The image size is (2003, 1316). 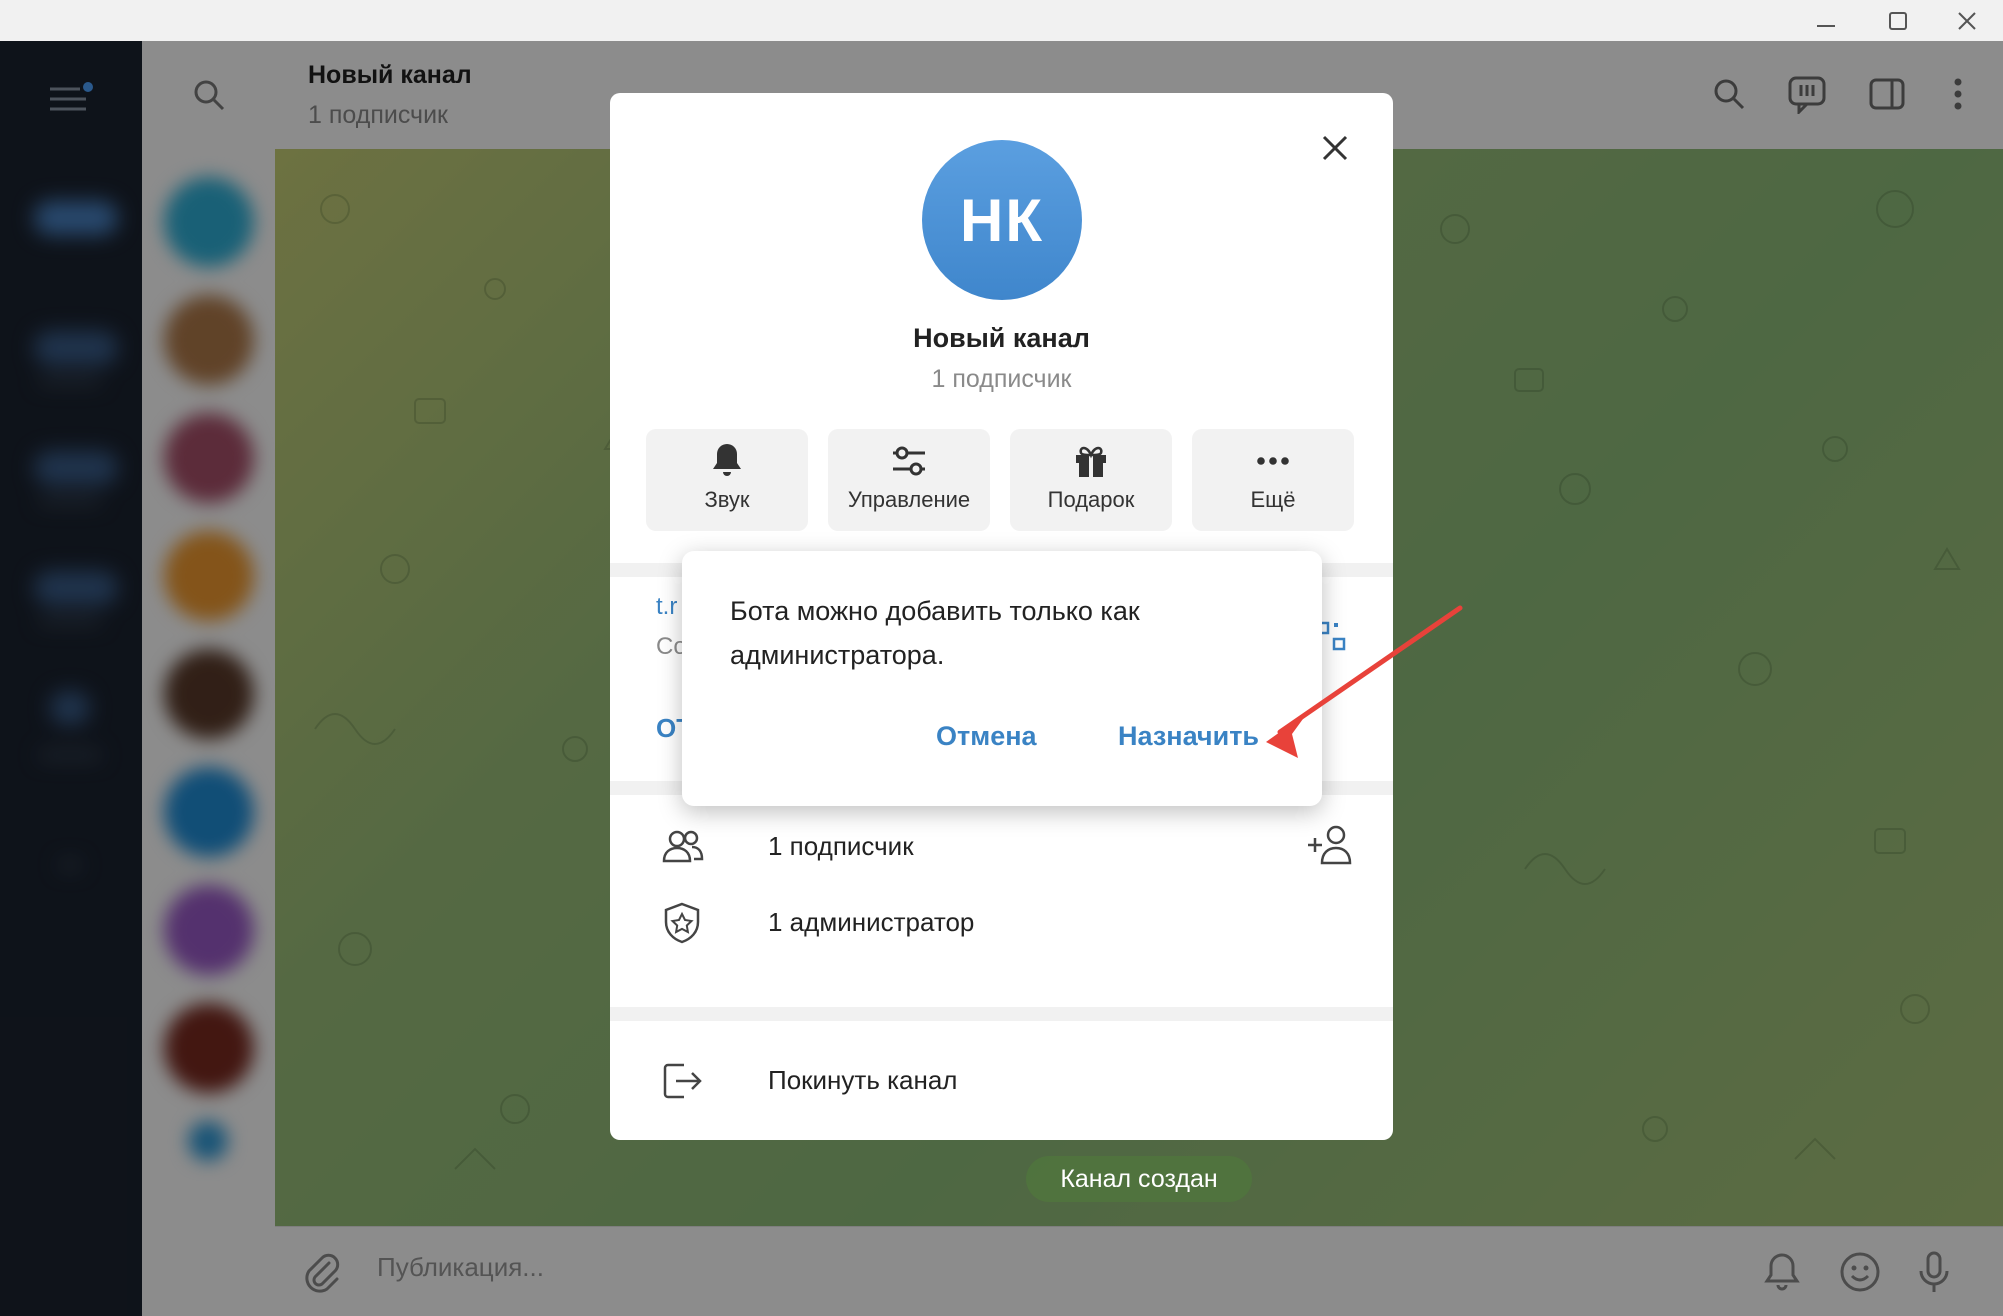 What do you see at coordinates (1091, 461) in the screenshot?
I see `gift-icon` at bounding box center [1091, 461].